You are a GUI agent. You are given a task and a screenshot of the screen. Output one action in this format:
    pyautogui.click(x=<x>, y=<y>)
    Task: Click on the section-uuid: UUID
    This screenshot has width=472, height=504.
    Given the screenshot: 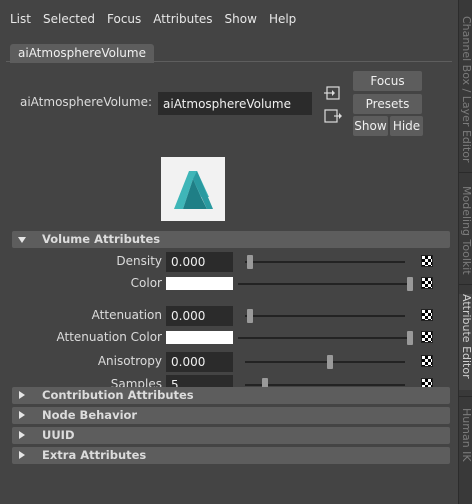 What is the action you would take?
    pyautogui.click(x=231, y=435)
    